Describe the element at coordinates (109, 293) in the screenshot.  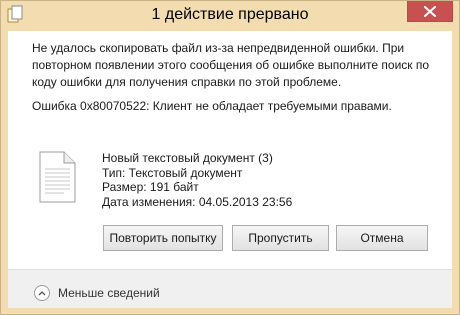
I see `less-details-label: Меньше сведений` at that location.